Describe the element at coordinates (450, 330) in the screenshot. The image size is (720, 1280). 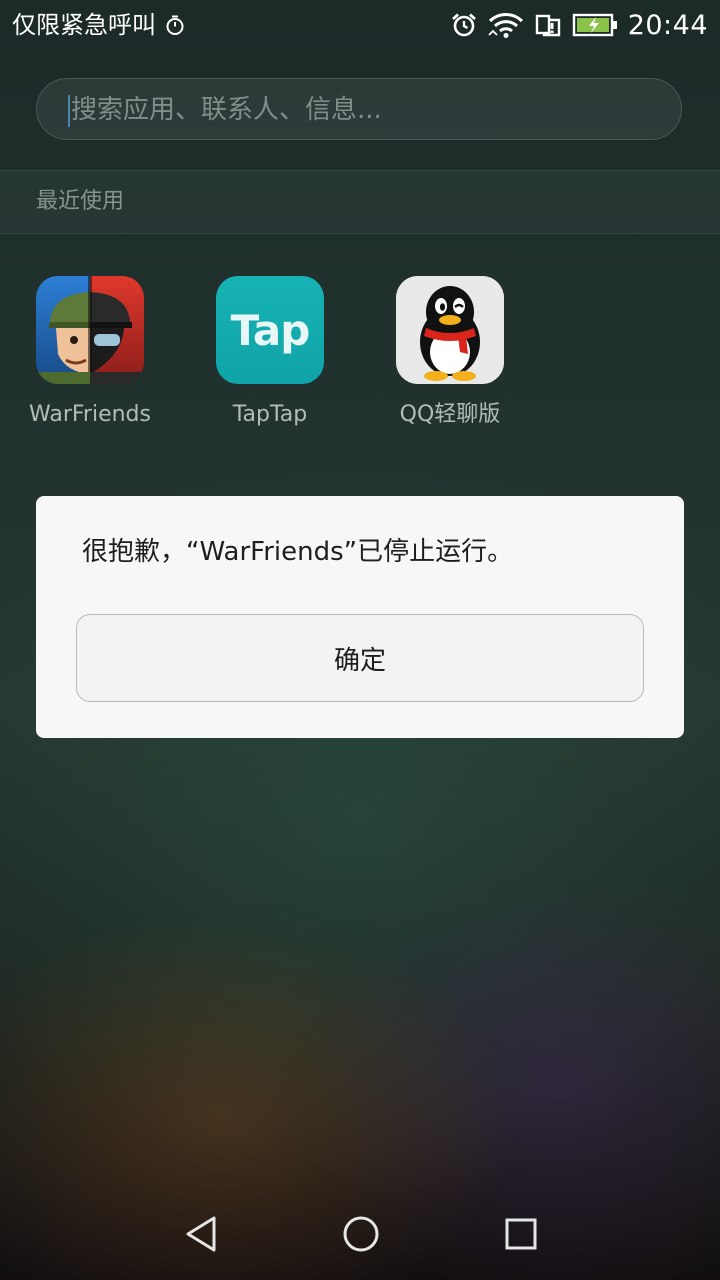
I see `qq-app-icon` at that location.